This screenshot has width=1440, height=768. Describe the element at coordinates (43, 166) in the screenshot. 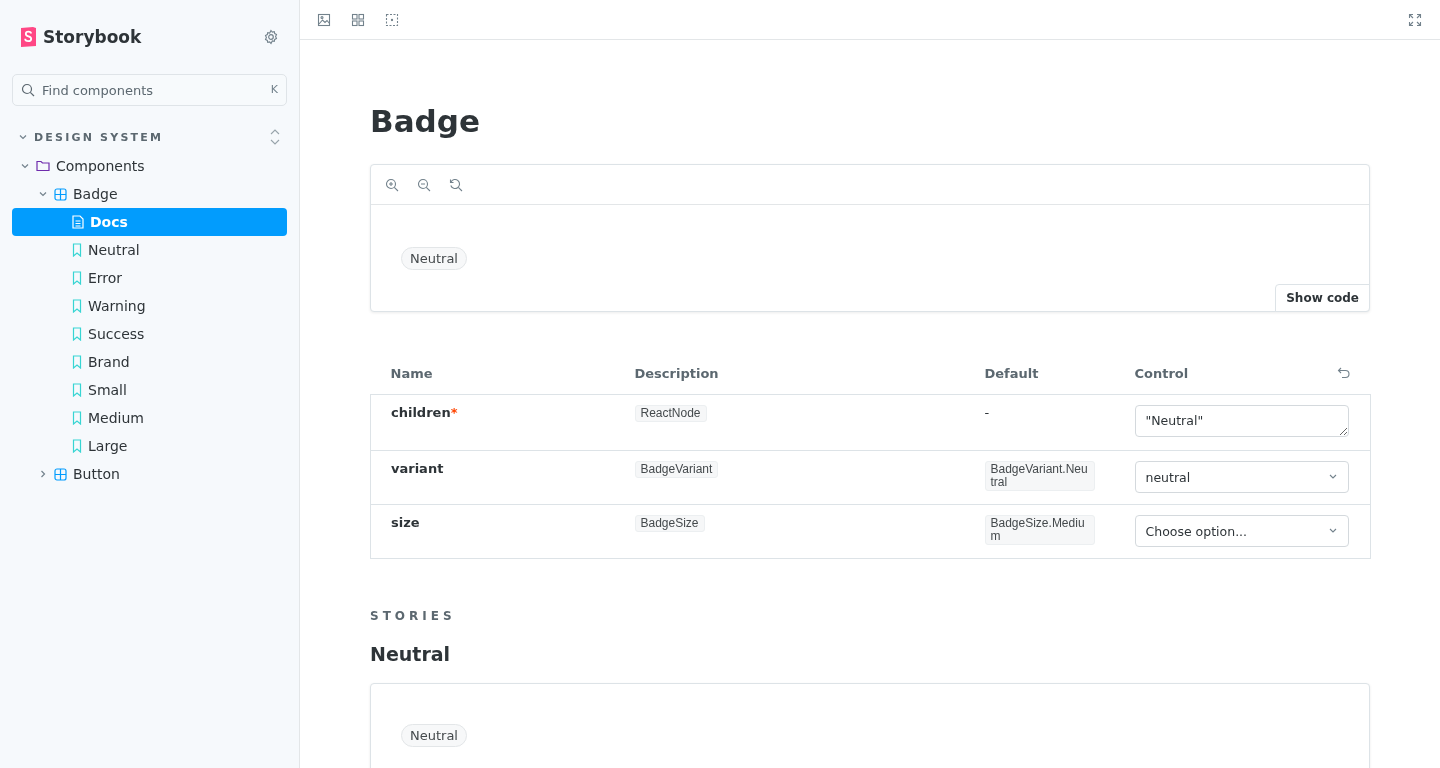

I see `folder-icon` at that location.